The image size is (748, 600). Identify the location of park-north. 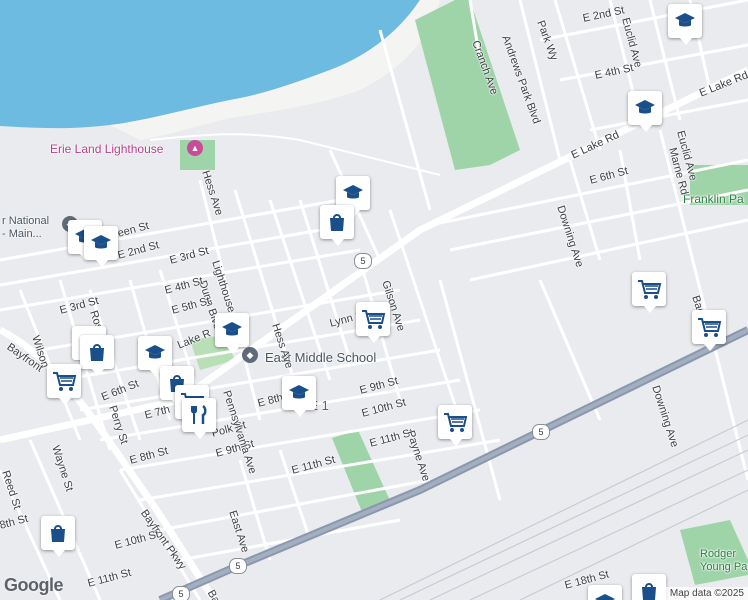
(467, 85).